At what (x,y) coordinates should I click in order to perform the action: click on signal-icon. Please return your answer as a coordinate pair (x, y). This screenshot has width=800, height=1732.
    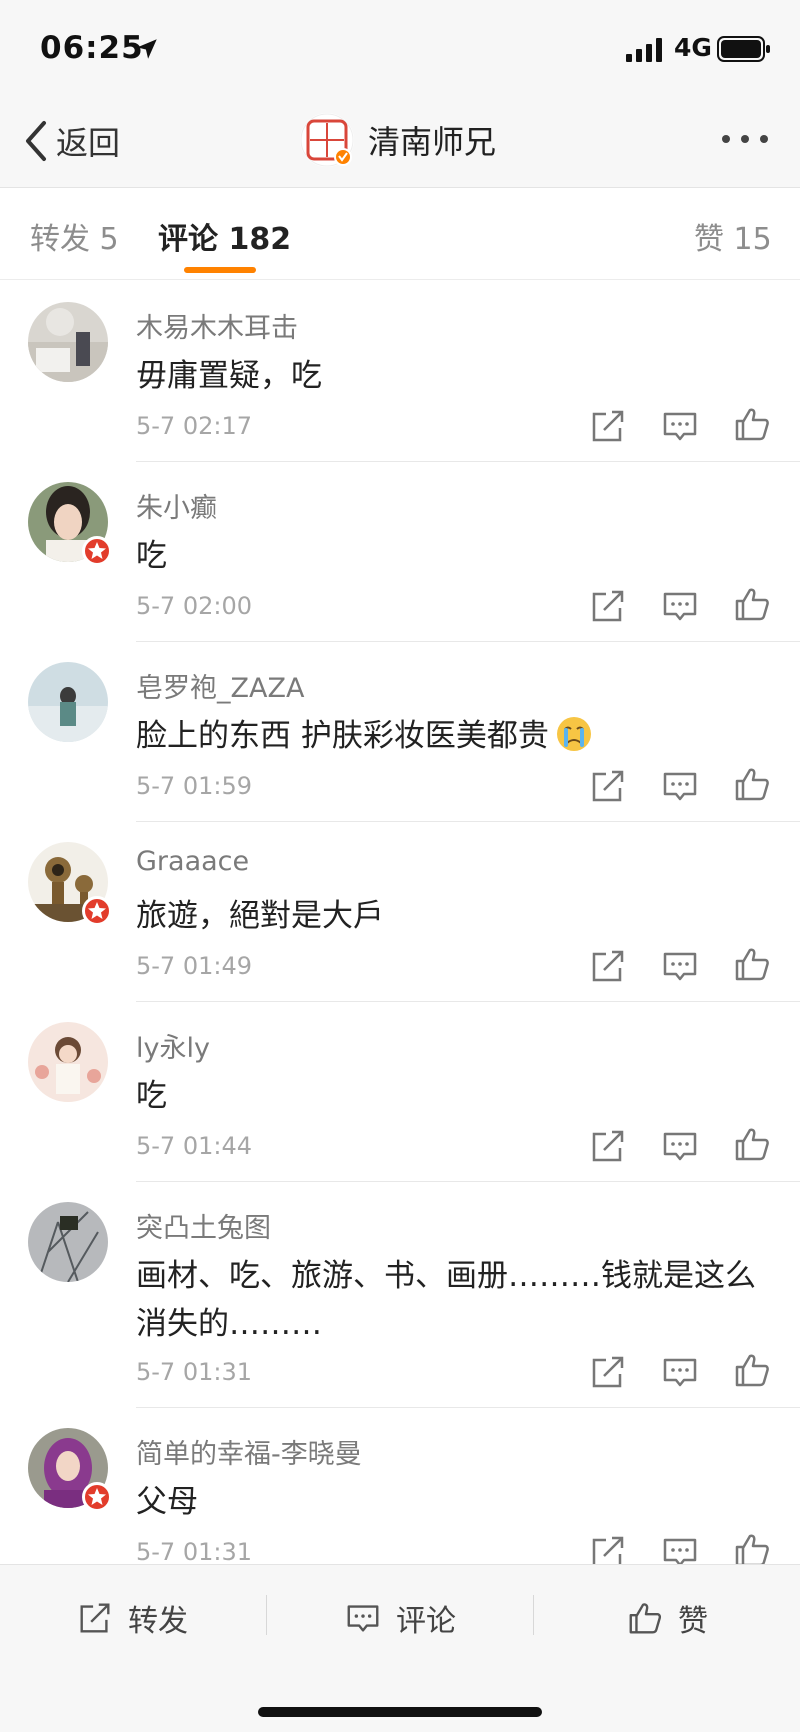
    Looking at the image, I should click on (644, 50).